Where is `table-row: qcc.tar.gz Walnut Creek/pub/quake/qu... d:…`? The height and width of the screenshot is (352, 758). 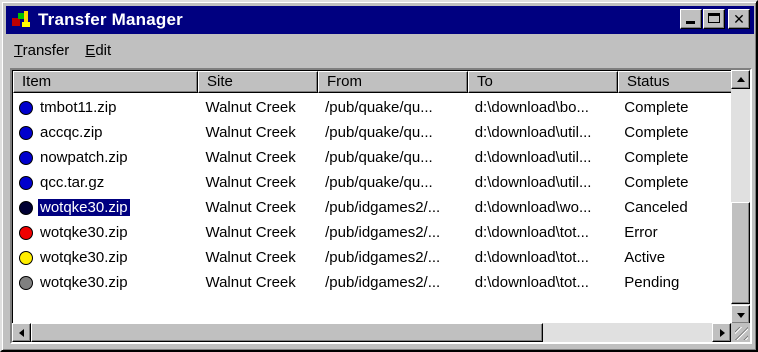
table-row: qcc.tar.gz Walnut Creek/pub/quake/qu... d:… is located at coordinates (372, 182).